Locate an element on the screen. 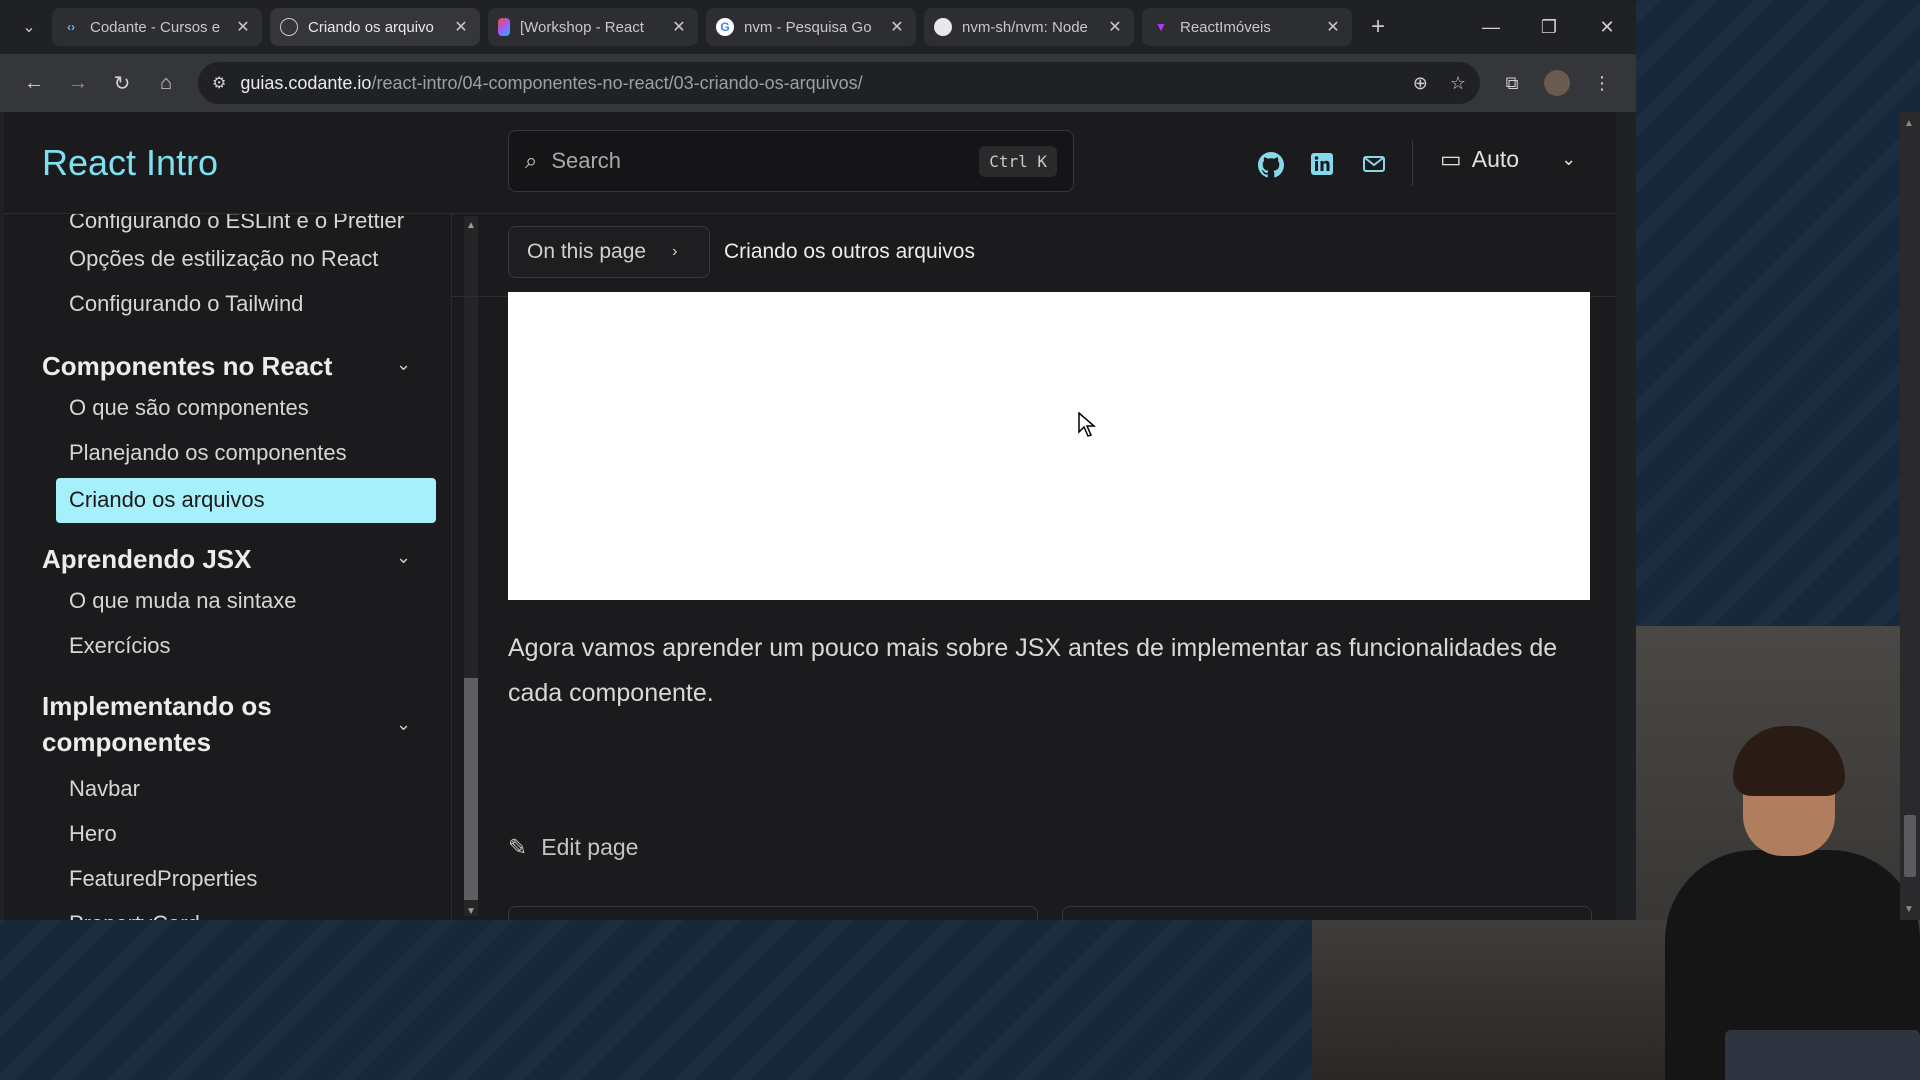 Image resolution: width=1920 pixels, height=1080 pixels. more-menu-icon: ⋮ is located at coordinates (1602, 83).